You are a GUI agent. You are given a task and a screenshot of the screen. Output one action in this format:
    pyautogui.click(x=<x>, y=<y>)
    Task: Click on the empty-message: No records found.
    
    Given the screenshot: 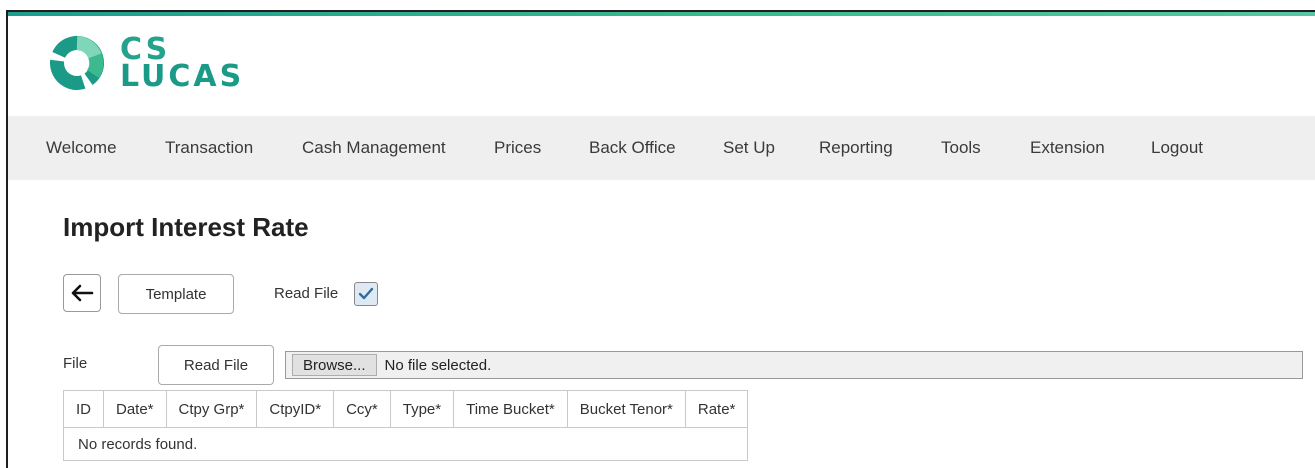 What is the action you would take?
    pyautogui.click(x=405, y=444)
    